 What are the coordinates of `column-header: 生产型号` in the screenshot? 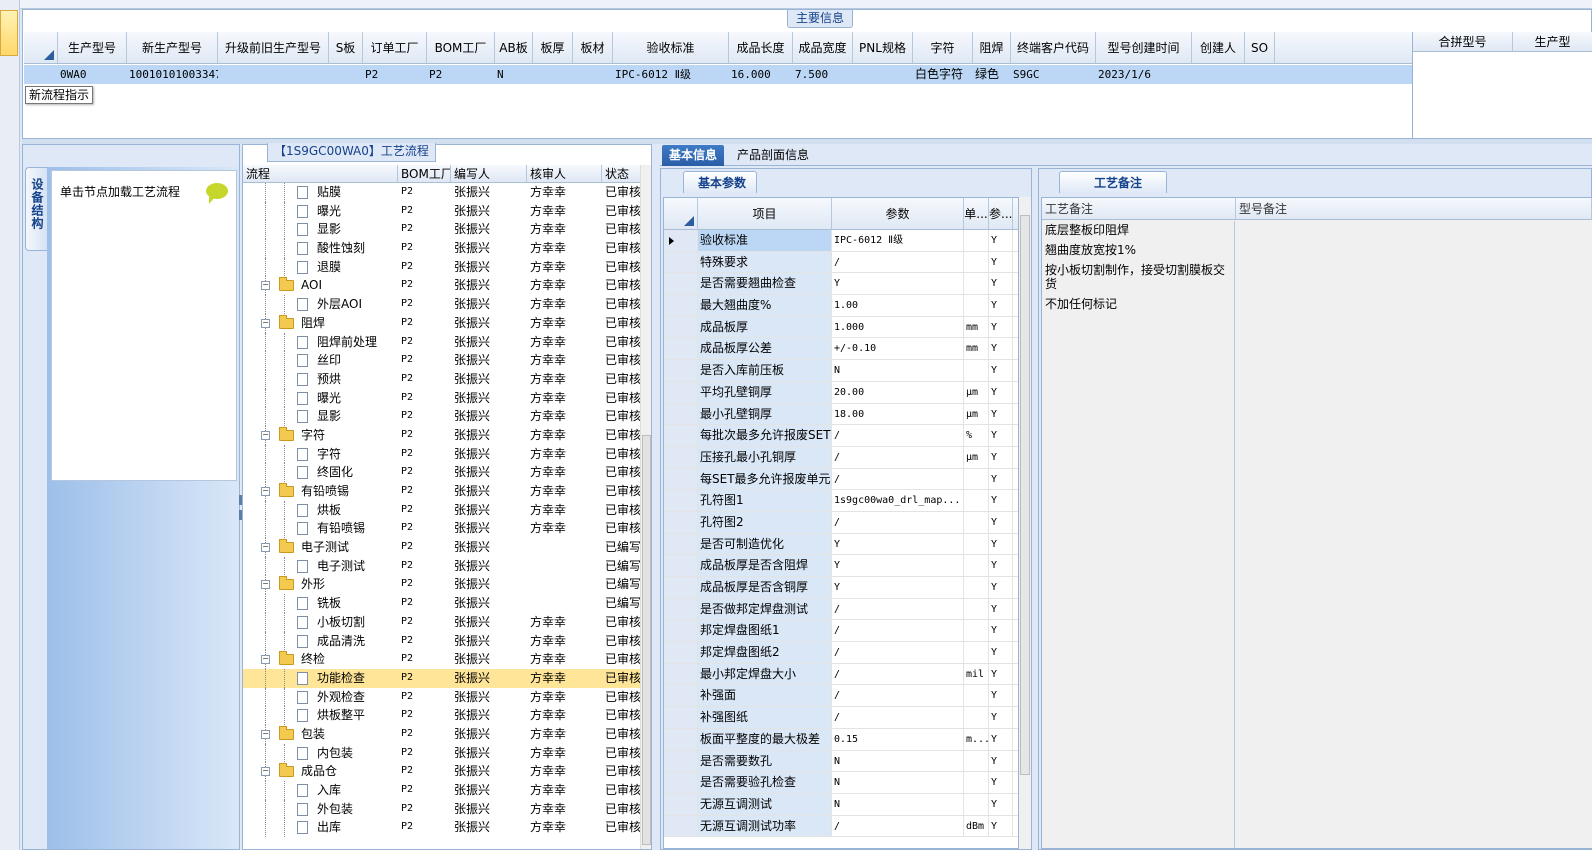 It's located at (92, 47).